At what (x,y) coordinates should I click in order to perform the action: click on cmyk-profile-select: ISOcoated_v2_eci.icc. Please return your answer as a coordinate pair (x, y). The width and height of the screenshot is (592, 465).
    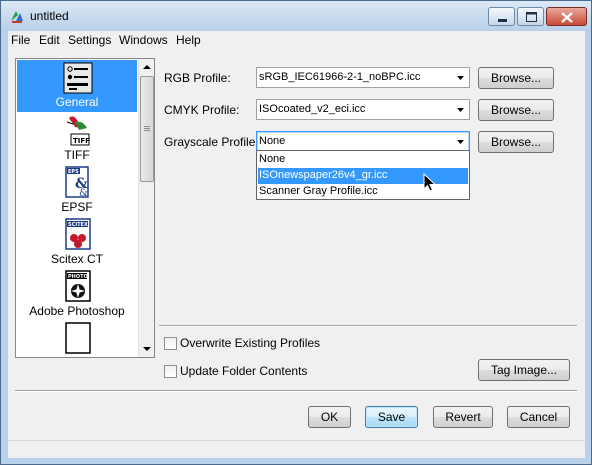
    Looking at the image, I should click on (363, 109).